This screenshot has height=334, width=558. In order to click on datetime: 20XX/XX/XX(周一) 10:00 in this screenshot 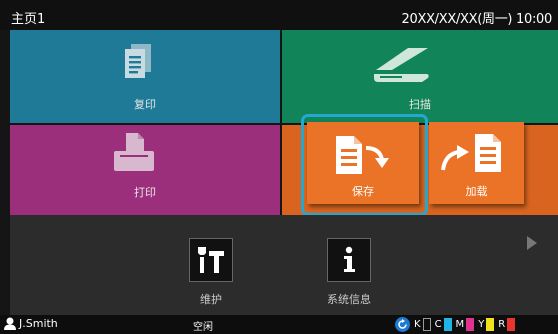, I will do `click(477, 19)`.